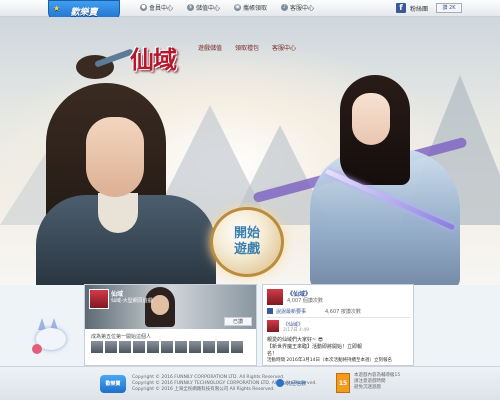  Describe the element at coordinates (302, 8) in the screenshot. I see `nav-label: 客服中心` at that location.